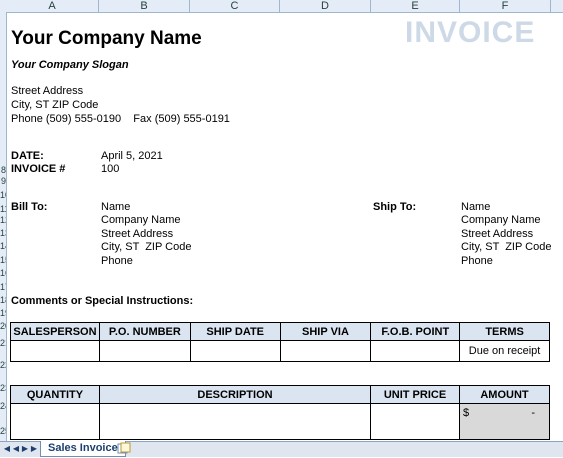 The image size is (563, 458). What do you see at coordinates (415, 394) in the screenshot?
I see `header-unit-price: UNIT PRICE` at bounding box center [415, 394].